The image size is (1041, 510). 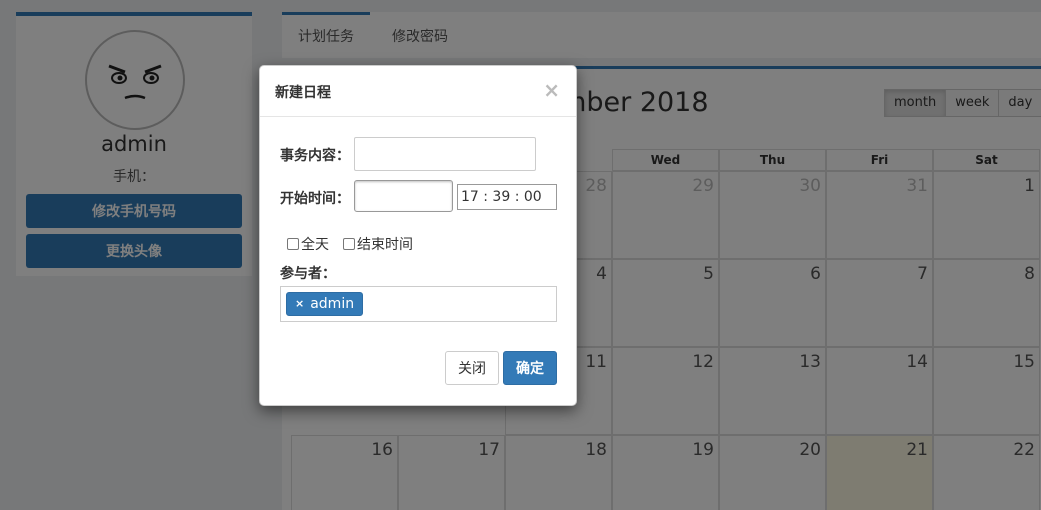 I want to click on event-content-label: 事务内容：, so click(x=315, y=156).